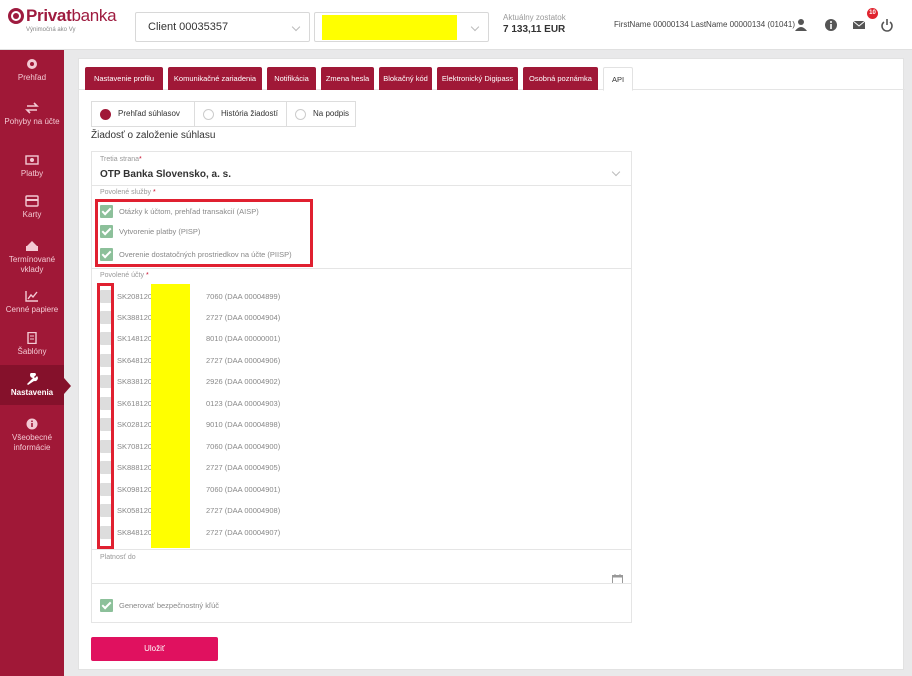 This screenshot has width=912, height=676. I want to click on sidebar-item-terminovane-vklady: Termínované vklady, so click(32, 257).